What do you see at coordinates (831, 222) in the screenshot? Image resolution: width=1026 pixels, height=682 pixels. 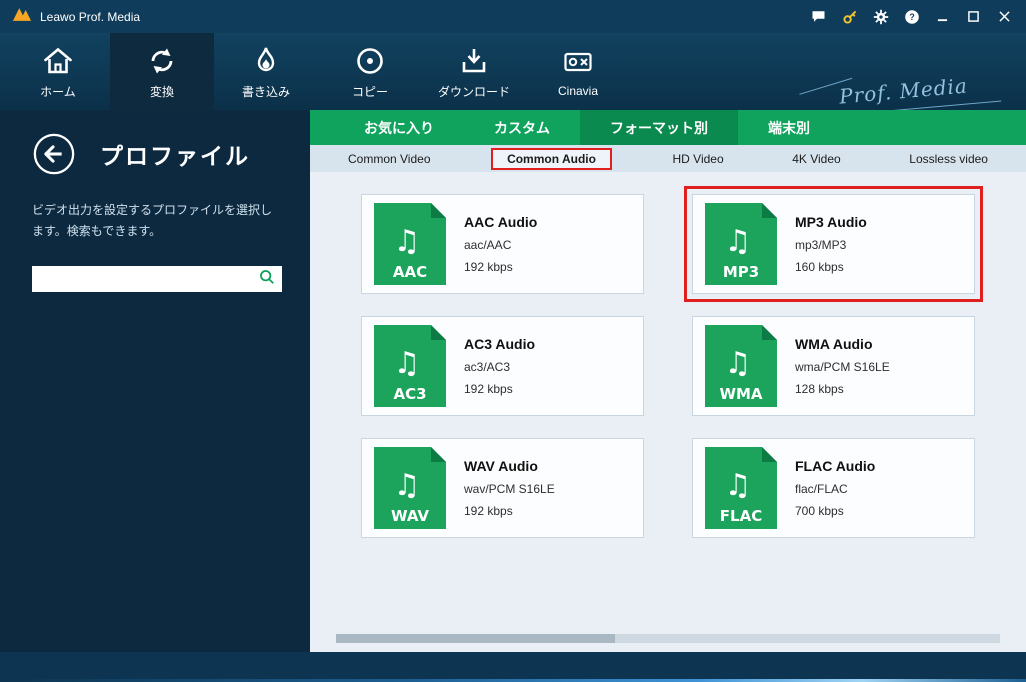 I see `profile-title: MP3 Audio` at bounding box center [831, 222].